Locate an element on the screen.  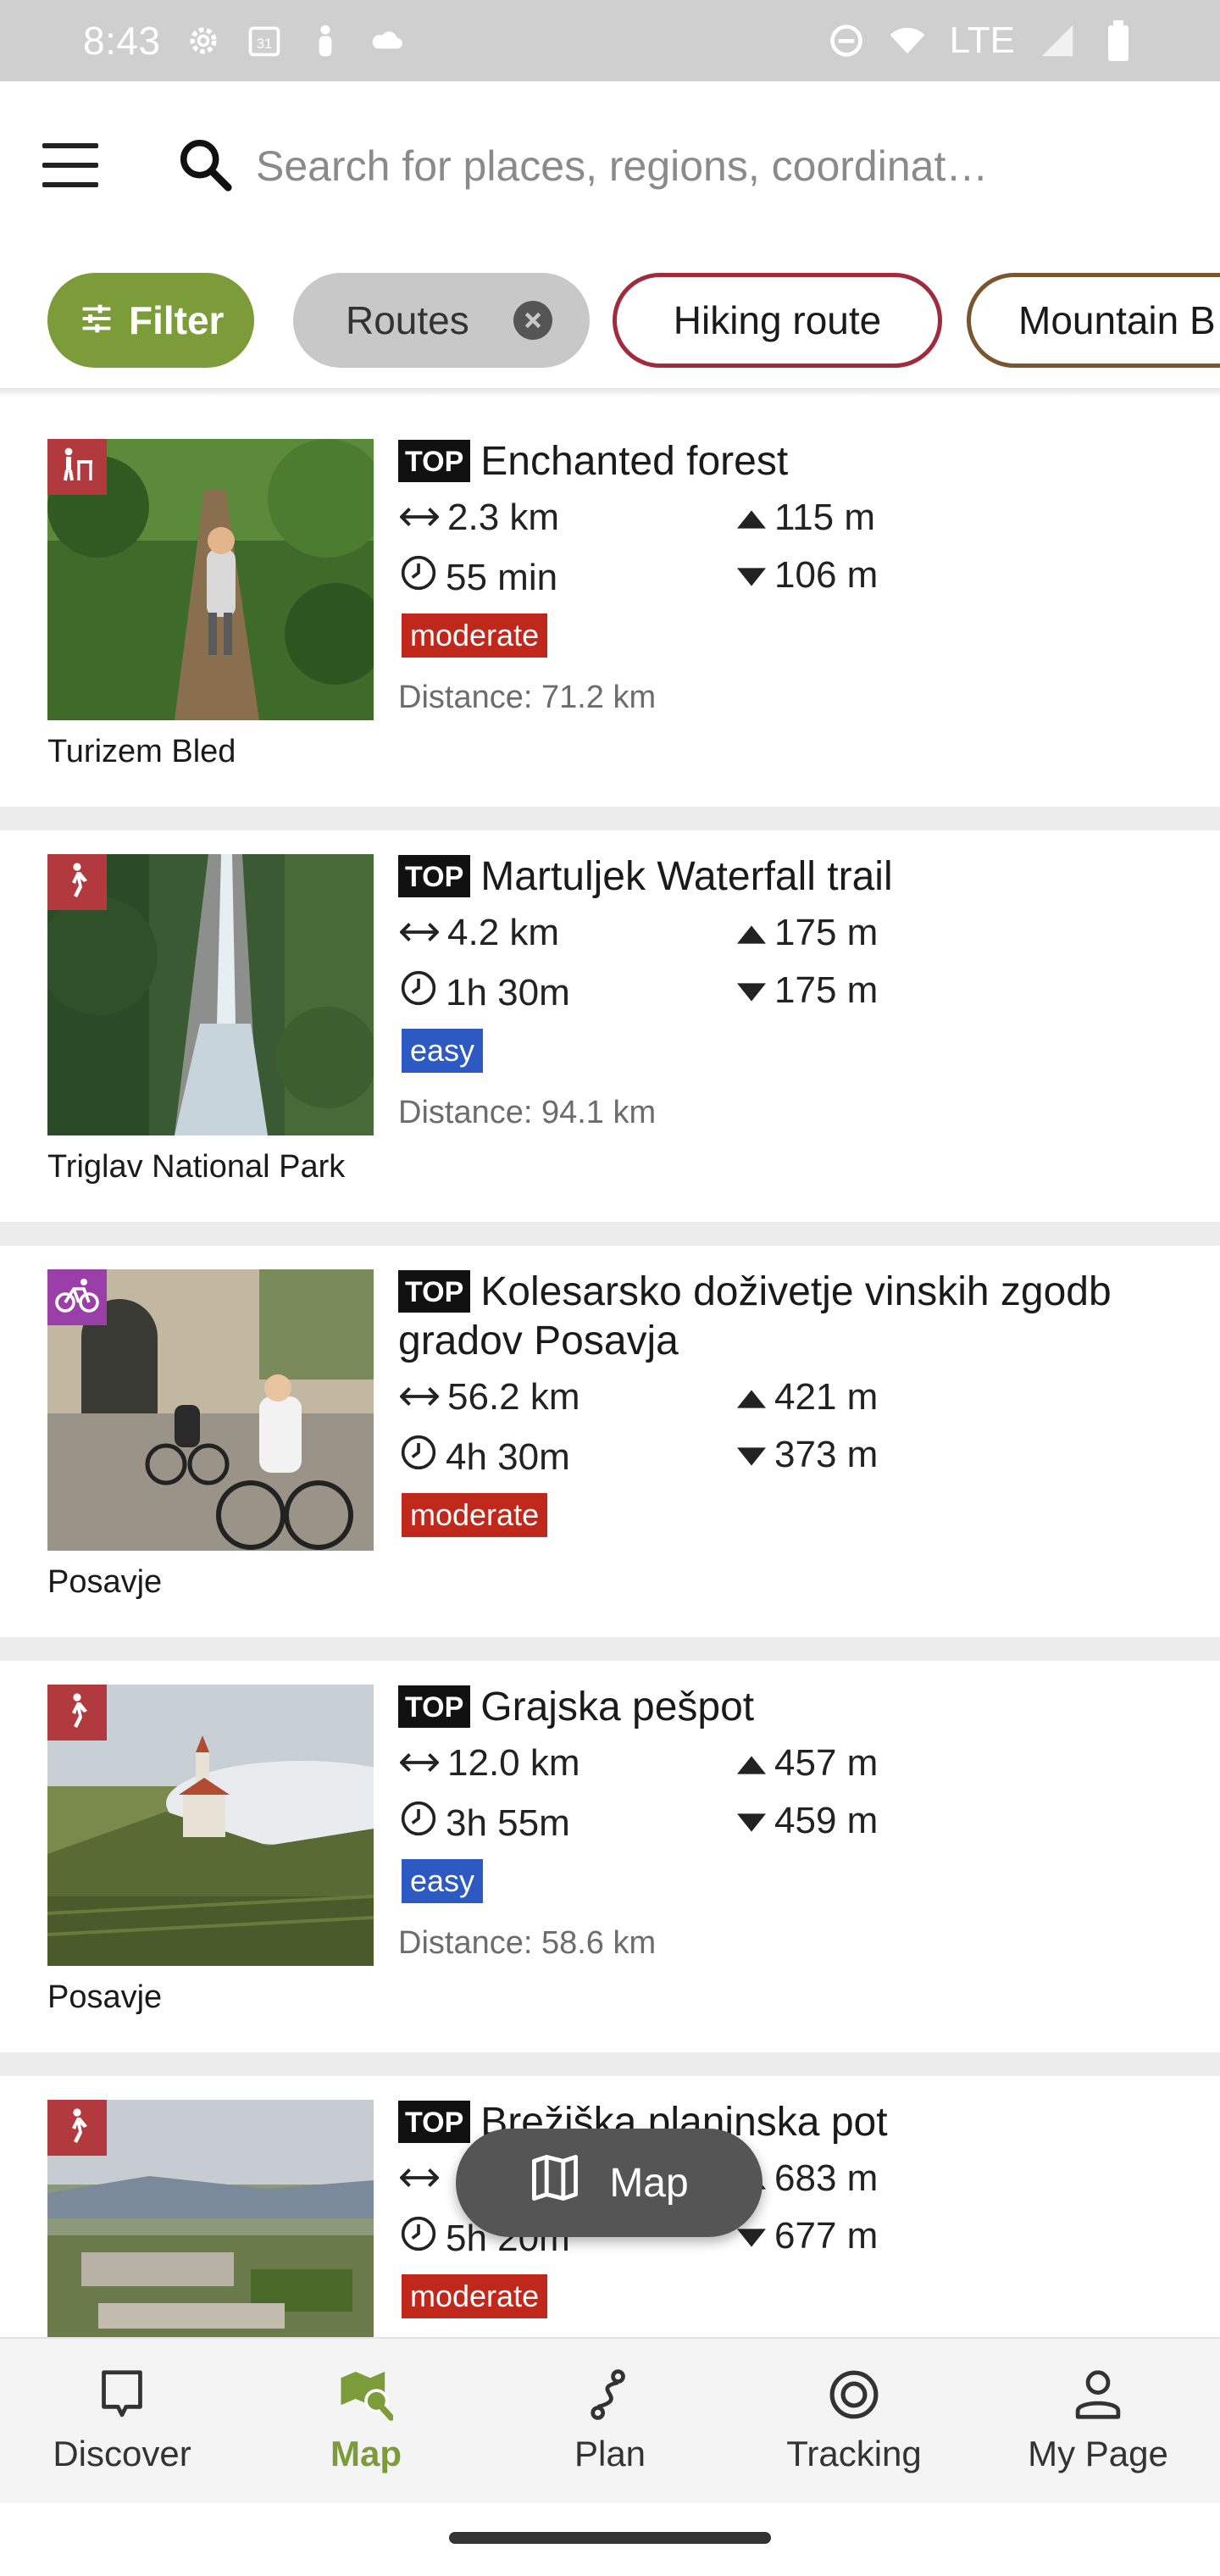
nav-discover: Discover is located at coordinates (122, 2421).